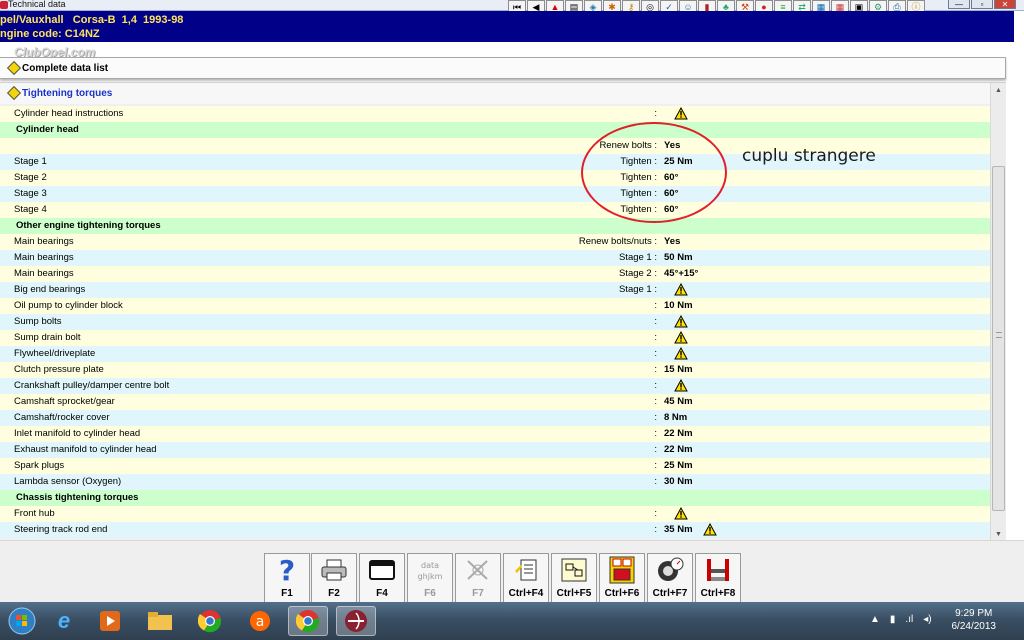 The height and width of the screenshot is (640, 1024). Describe the element at coordinates (670, 593) in the screenshot. I see `fkey-label: Ctrl+F7` at that location.